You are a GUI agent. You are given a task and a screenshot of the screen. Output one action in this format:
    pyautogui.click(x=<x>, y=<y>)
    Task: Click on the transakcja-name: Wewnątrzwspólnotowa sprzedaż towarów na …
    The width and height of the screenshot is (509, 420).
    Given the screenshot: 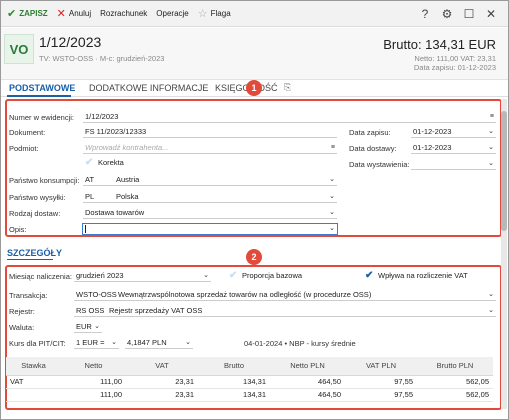 What is the action you would take?
    pyautogui.click(x=245, y=294)
    